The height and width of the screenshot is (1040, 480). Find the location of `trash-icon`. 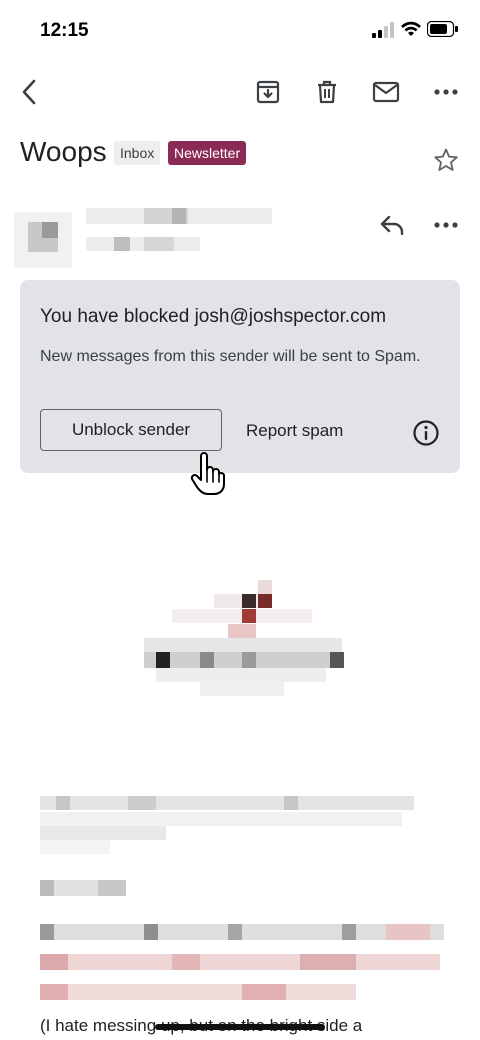

trash-icon is located at coordinates (327, 92).